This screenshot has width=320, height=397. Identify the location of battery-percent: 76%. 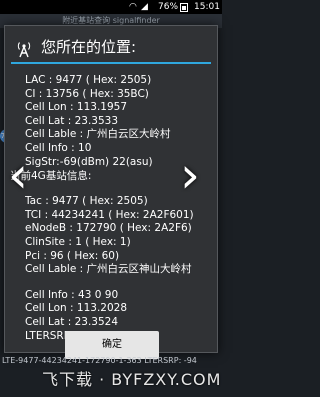
(168, 7).